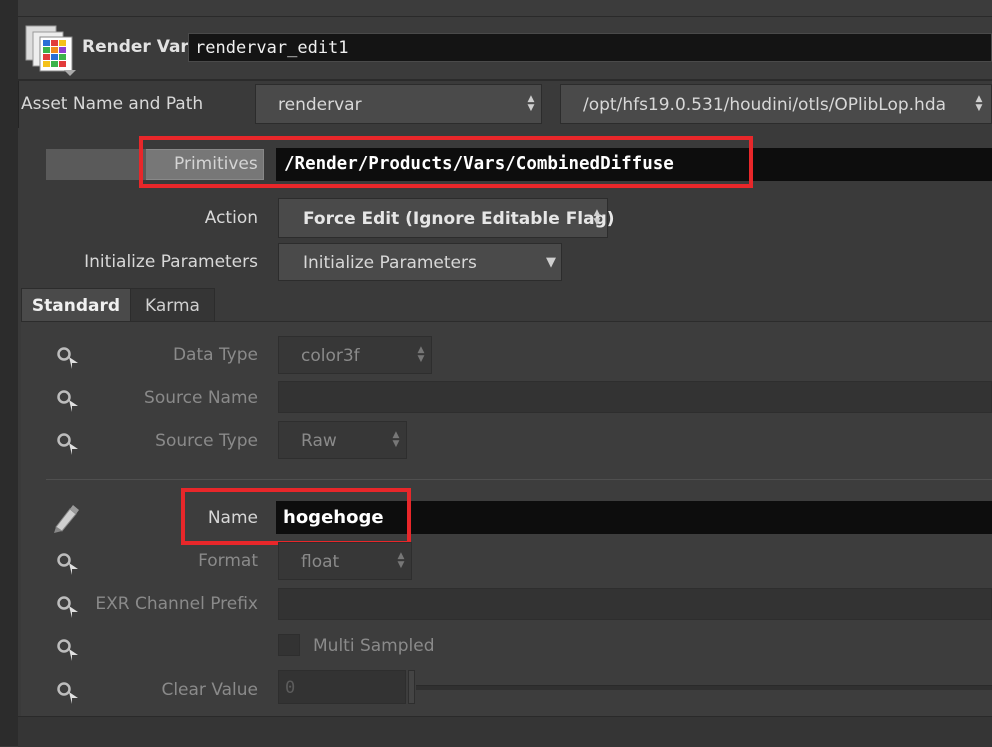 The image size is (992, 747). I want to click on data-type-label: Data Type, so click(215, 355).